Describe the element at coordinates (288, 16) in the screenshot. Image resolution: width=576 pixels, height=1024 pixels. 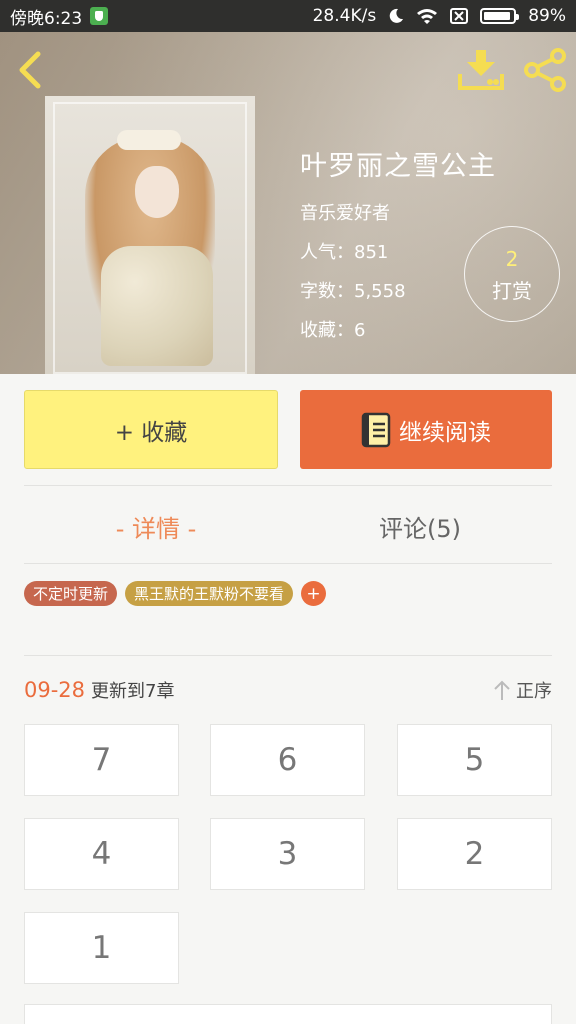
I see `status-bar: 傍晚6:23 28.4K/s 89%` at that location.